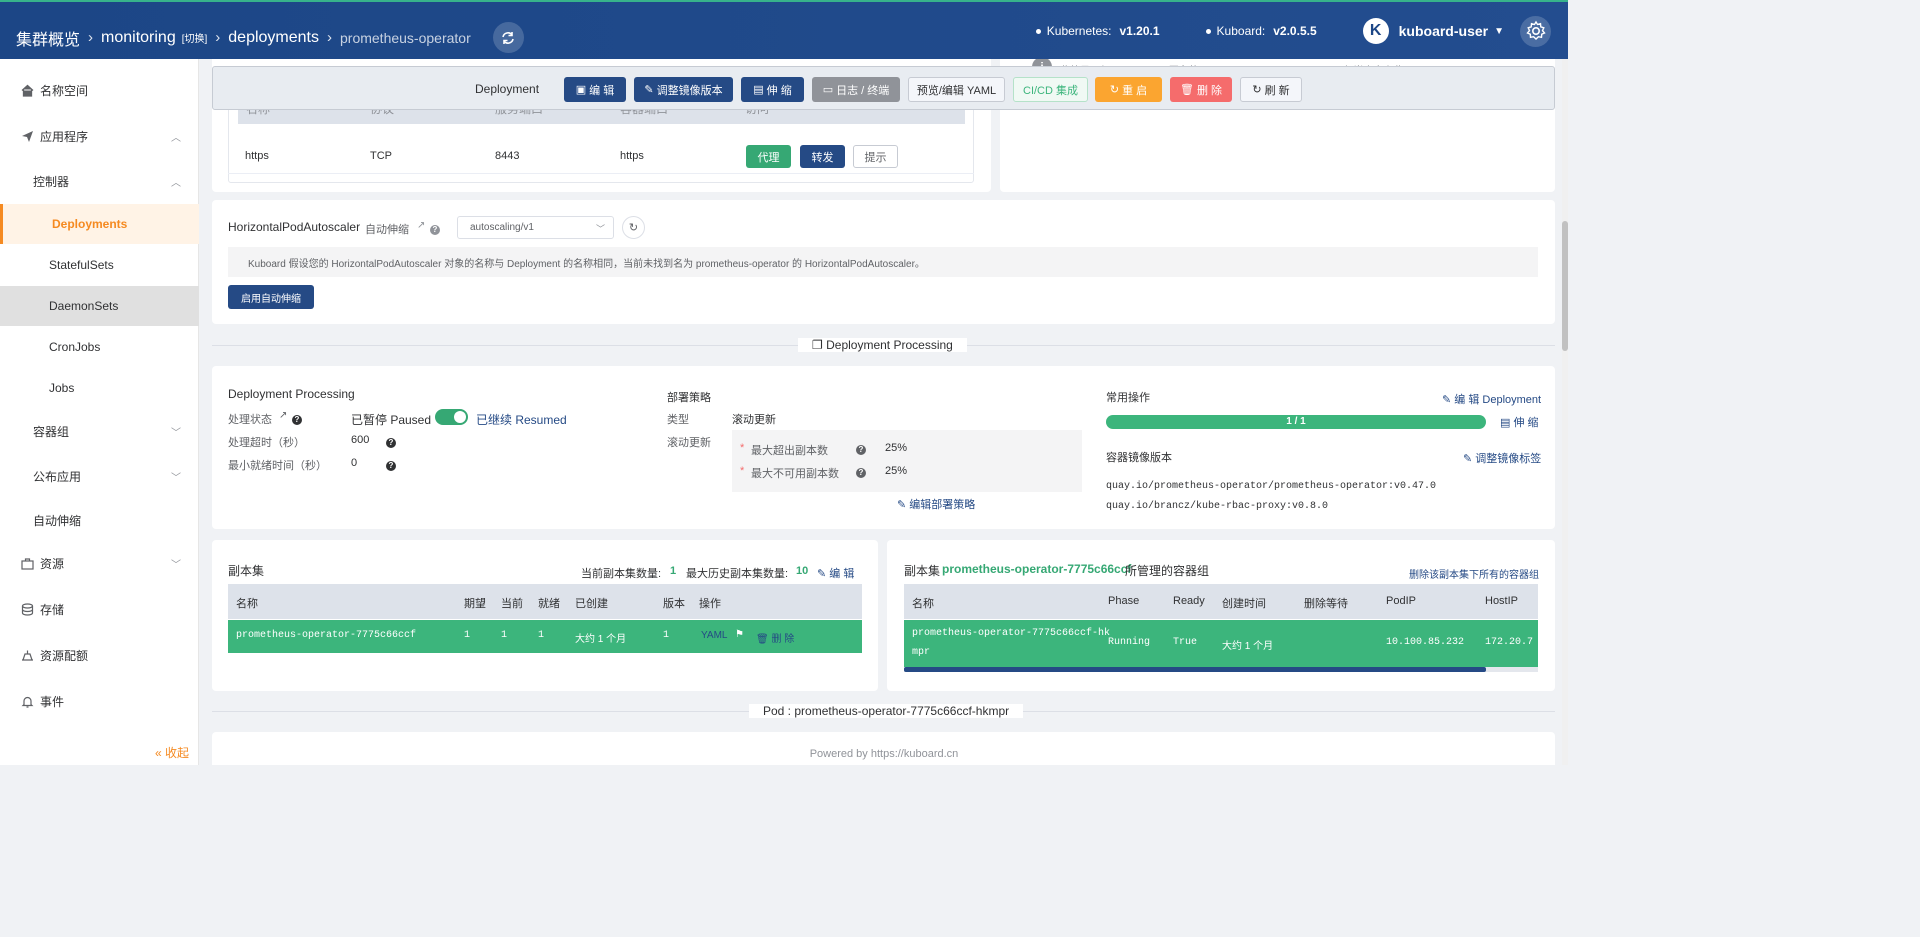 This screenshot has width=1920, height=937. I want to click on hpa-version-value: autoscaling/v1, so click(502, 227).